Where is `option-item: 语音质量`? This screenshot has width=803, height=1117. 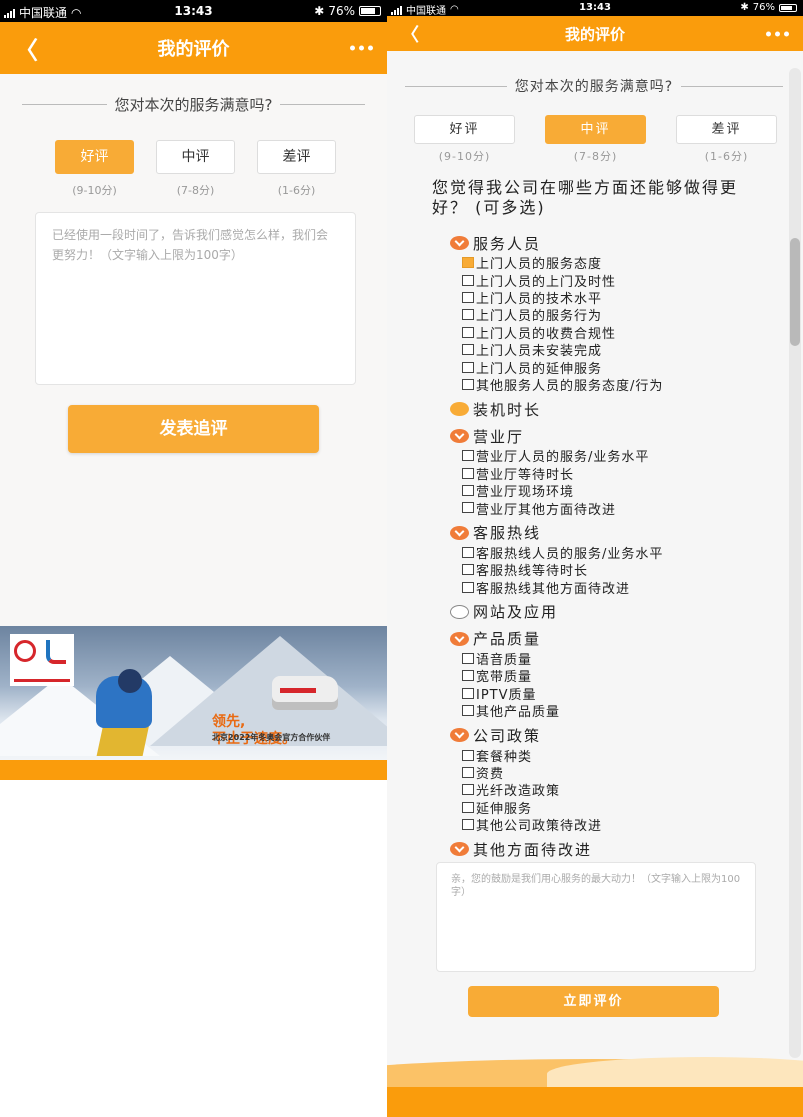
option-item: 语音质量 is located at coordinates (610, 659).